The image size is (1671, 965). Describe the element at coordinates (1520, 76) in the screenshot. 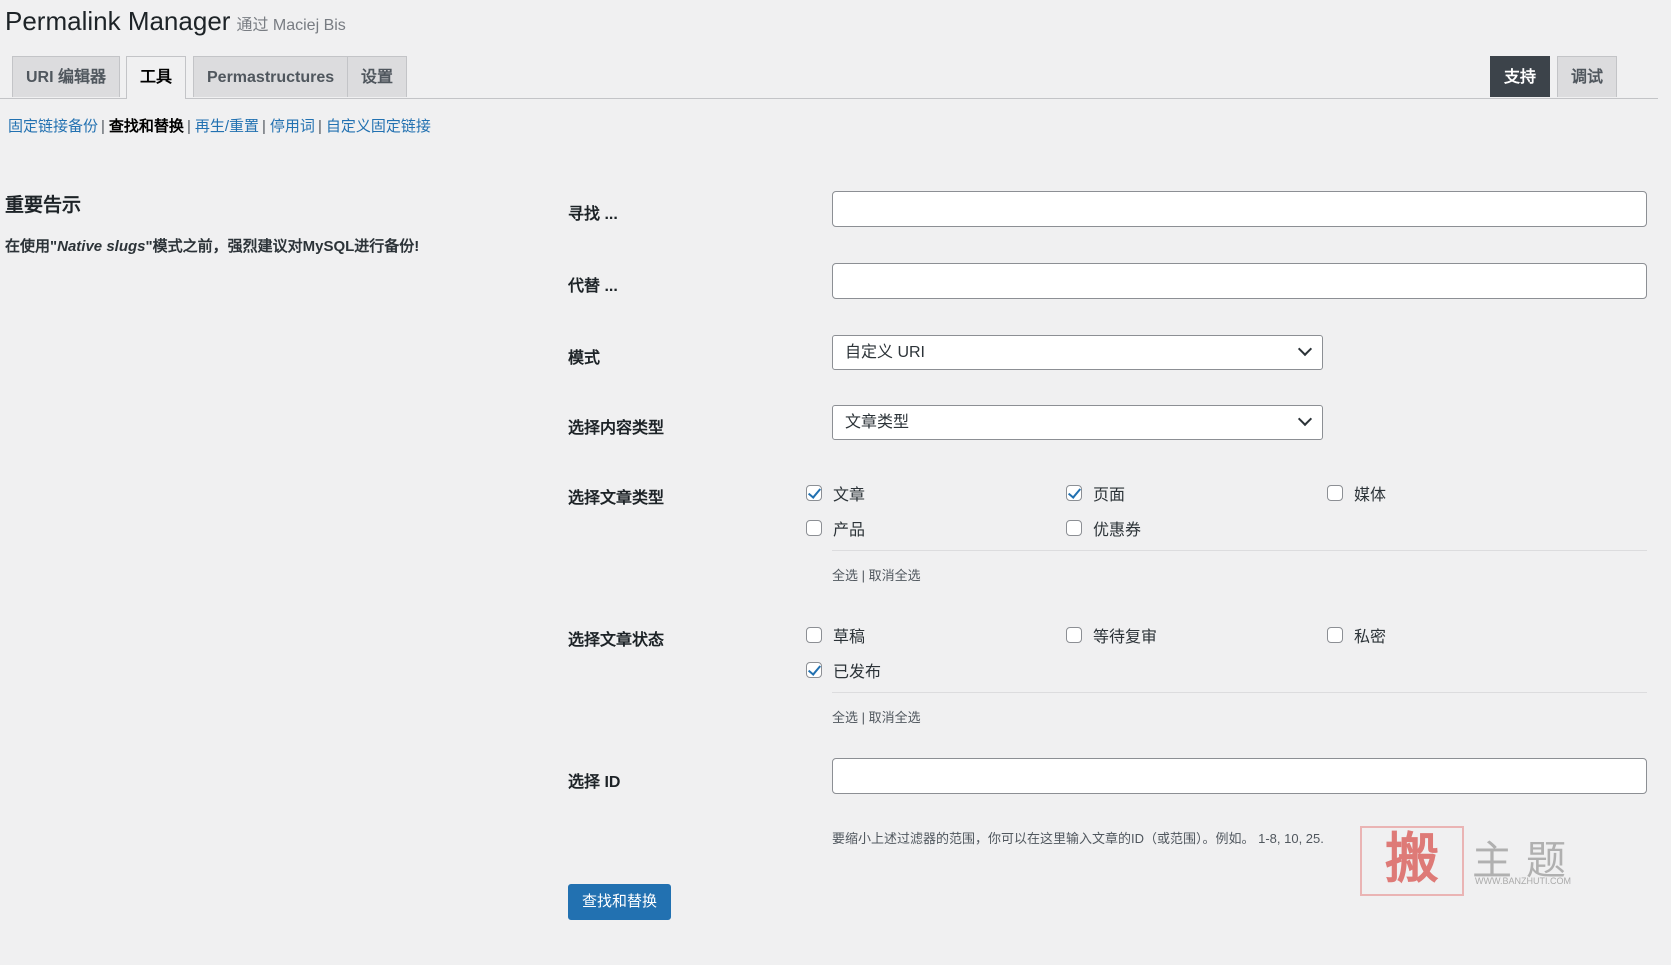

I see `tab-support: 支持` at that location.